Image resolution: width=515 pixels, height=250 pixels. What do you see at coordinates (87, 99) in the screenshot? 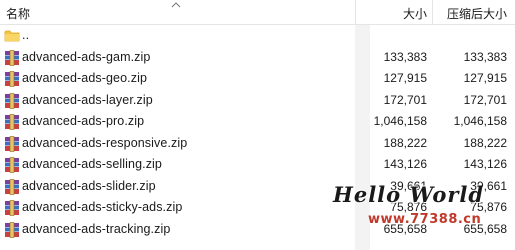
I see `file-name: advanced-ads-layer.zip` at bounding box center [87, 99].